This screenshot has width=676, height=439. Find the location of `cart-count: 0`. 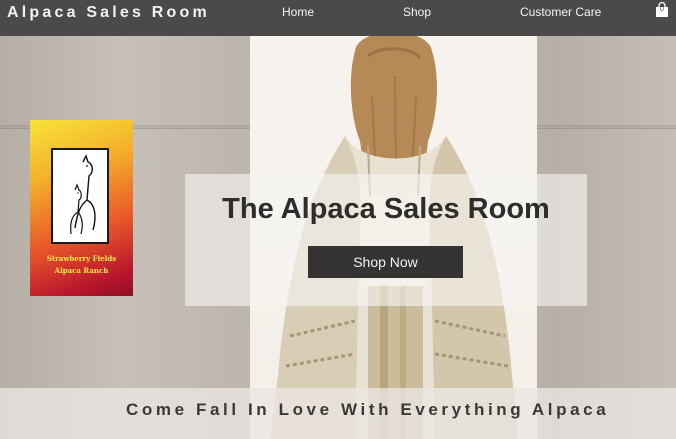

cart-count: 0 is located at coordinates (662, 9).